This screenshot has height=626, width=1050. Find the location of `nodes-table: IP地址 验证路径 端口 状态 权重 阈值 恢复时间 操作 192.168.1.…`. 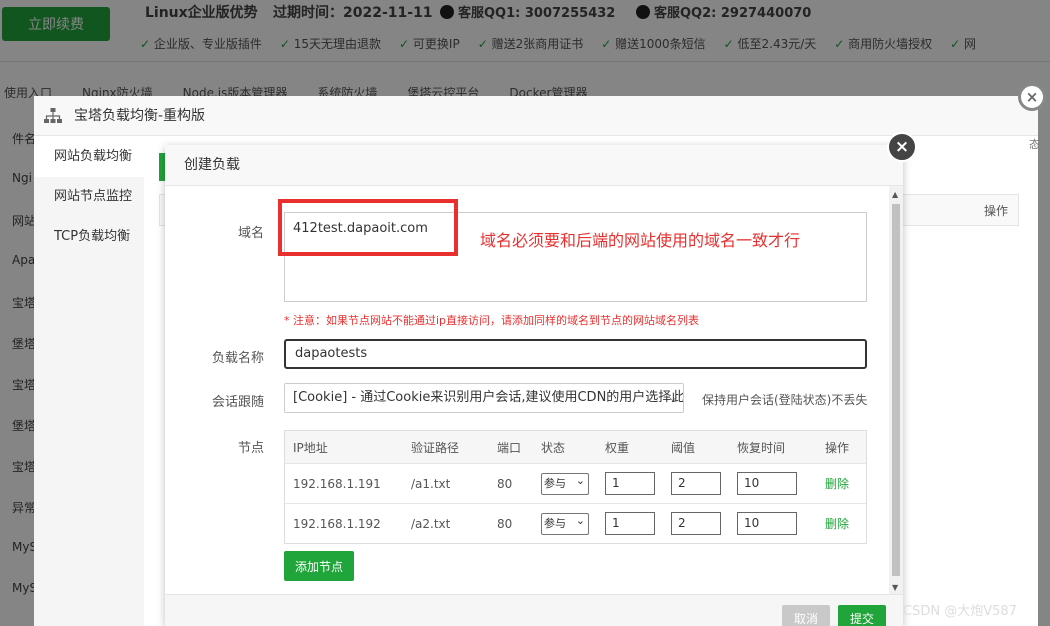

nodes-table: IP地址 验证路径 端口 状态 权重 阈值 恢复时间 操作 192.168.1.… is located at coordinates (575, 487).